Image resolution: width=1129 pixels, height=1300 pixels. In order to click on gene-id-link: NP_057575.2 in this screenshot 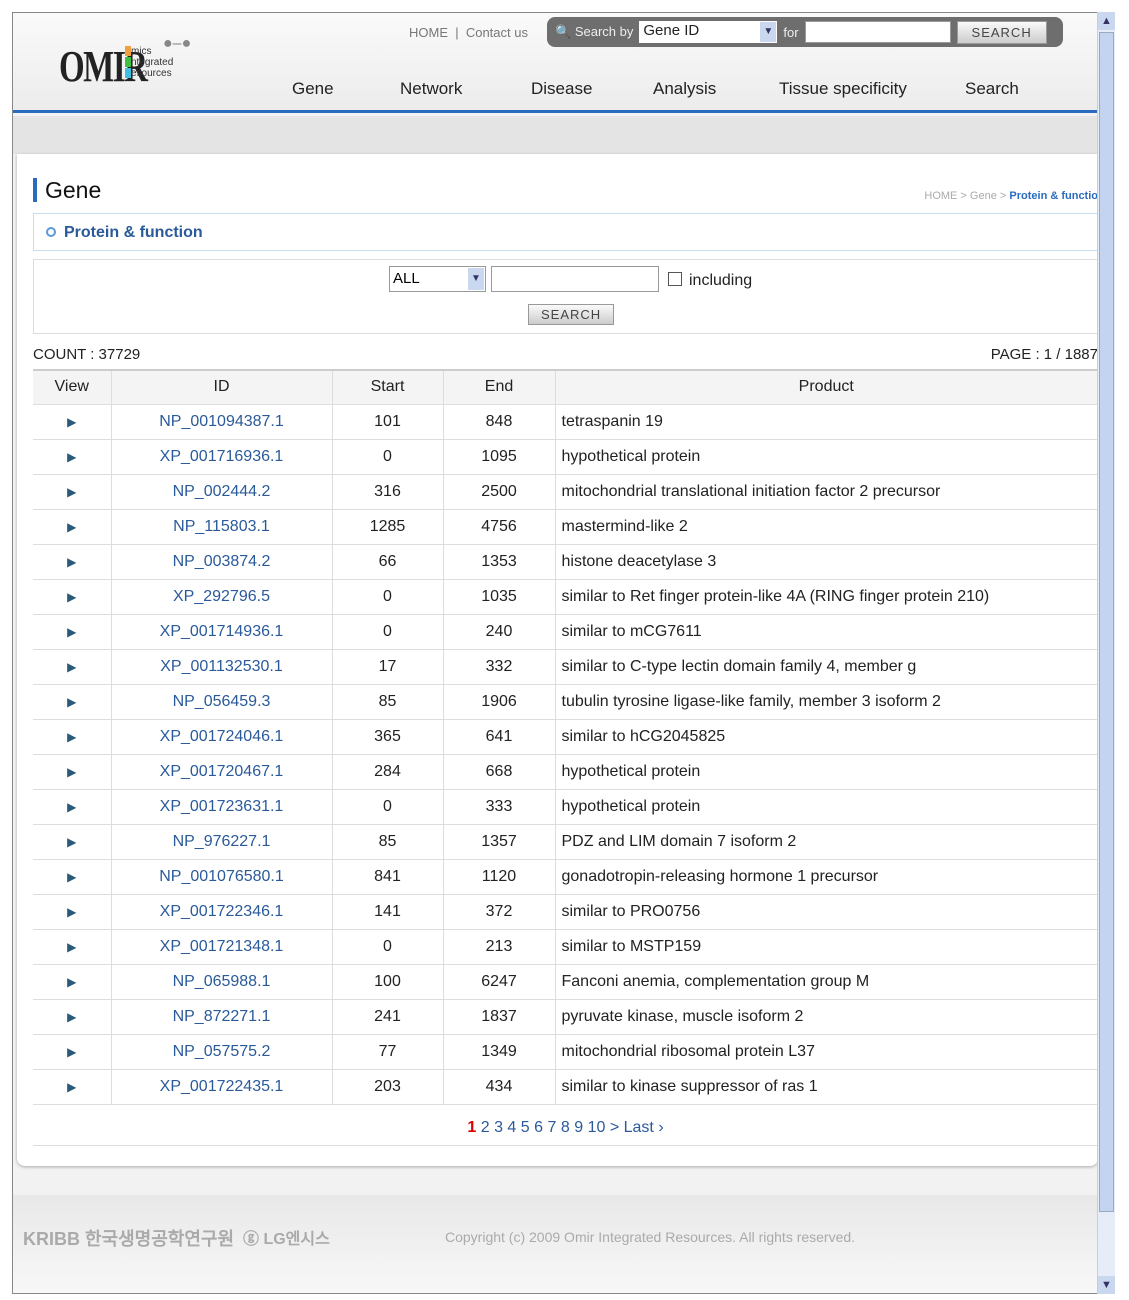, I will do `click(222, 1051)`.